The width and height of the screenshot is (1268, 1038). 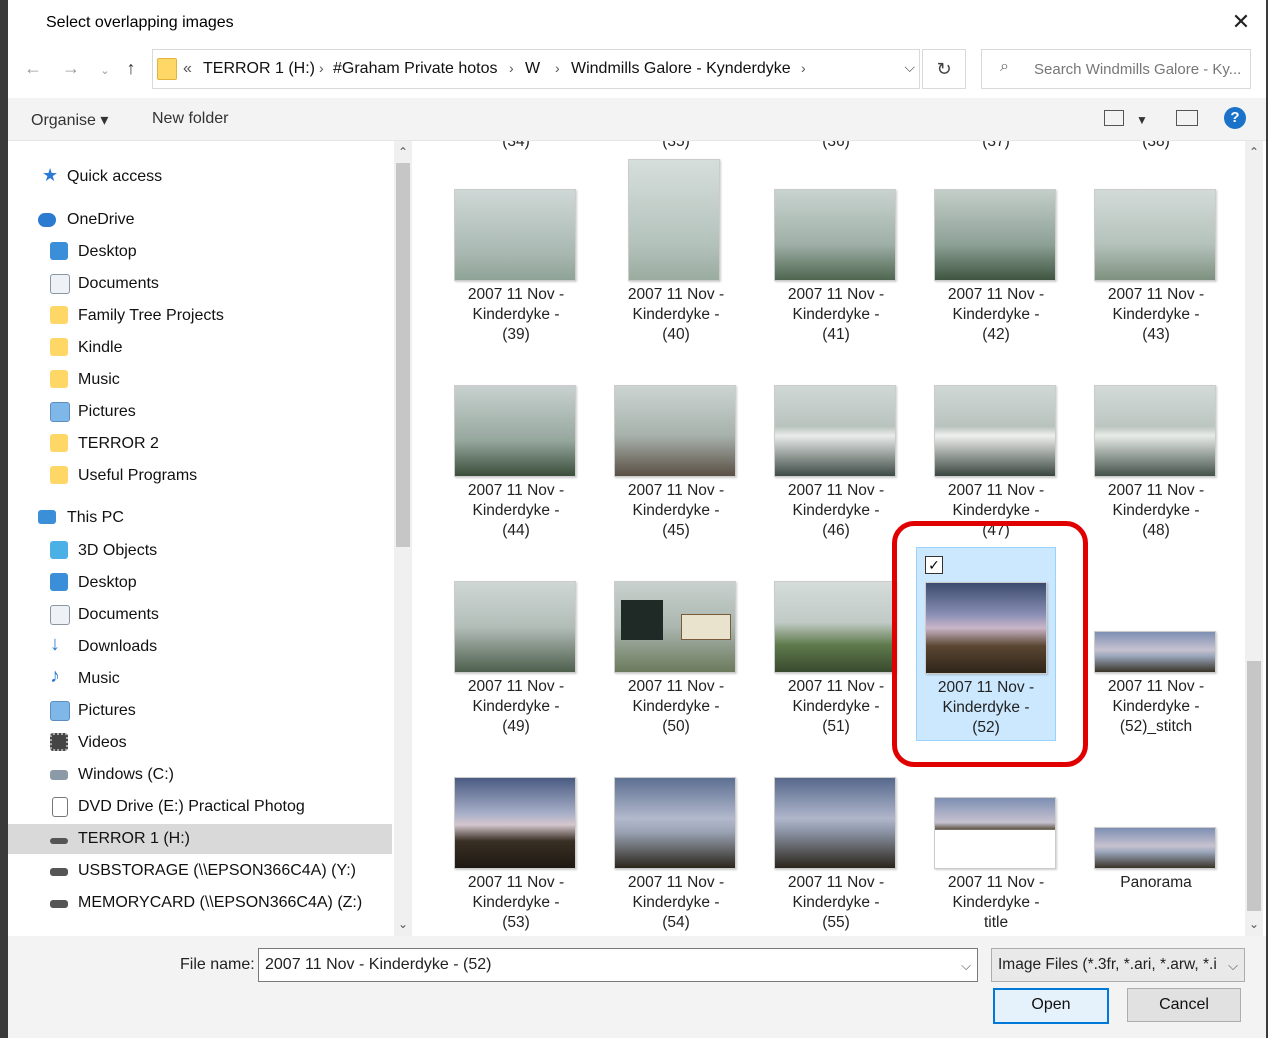 I want to click on nav-item-downloads: ↓ Downloads, so click(x=200, y=647).